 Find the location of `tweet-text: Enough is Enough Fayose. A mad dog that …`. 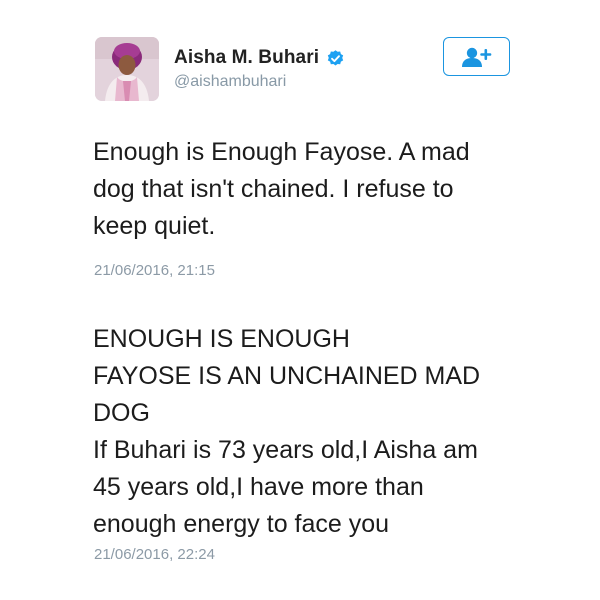

tweet-text: Enough is Enough Fayose. A mad dog that … is located at coordinates (281, 189).